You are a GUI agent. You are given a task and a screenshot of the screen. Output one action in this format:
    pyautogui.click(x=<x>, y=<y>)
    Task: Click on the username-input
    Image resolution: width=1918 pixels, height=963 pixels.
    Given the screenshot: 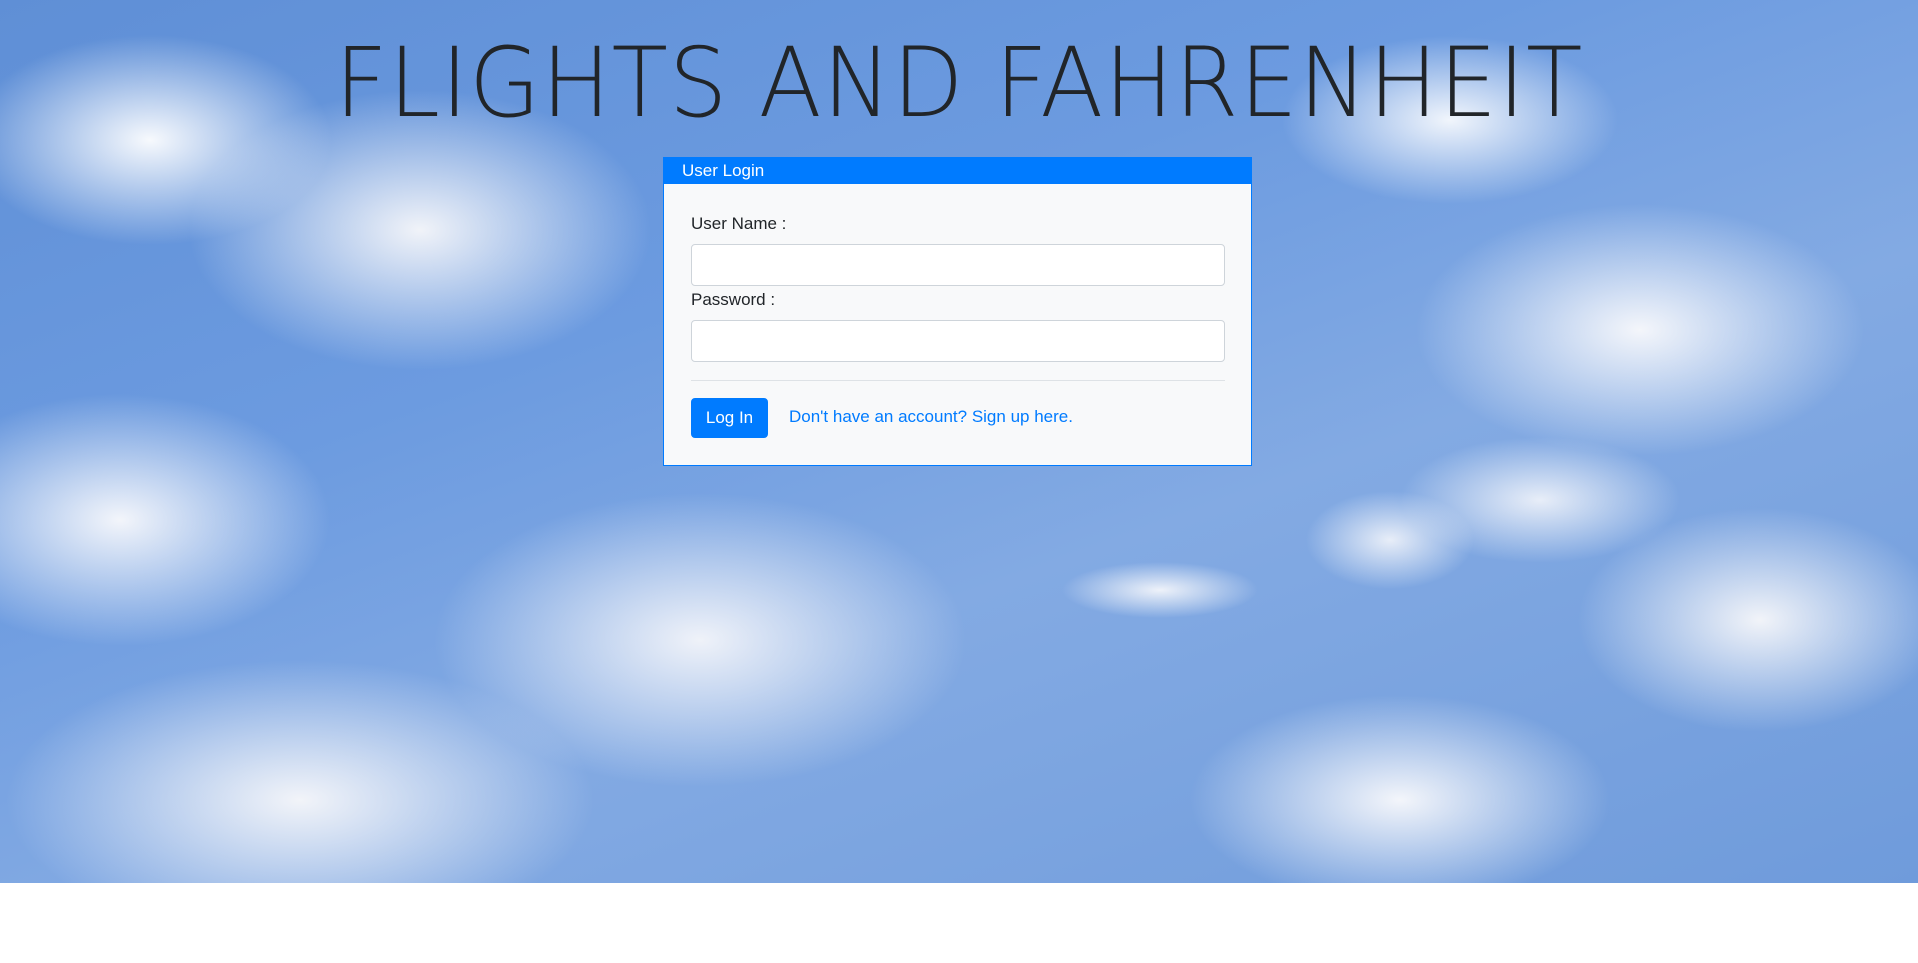 What is the action you would take?
    pyautogui.click(x=958, y=265)
    